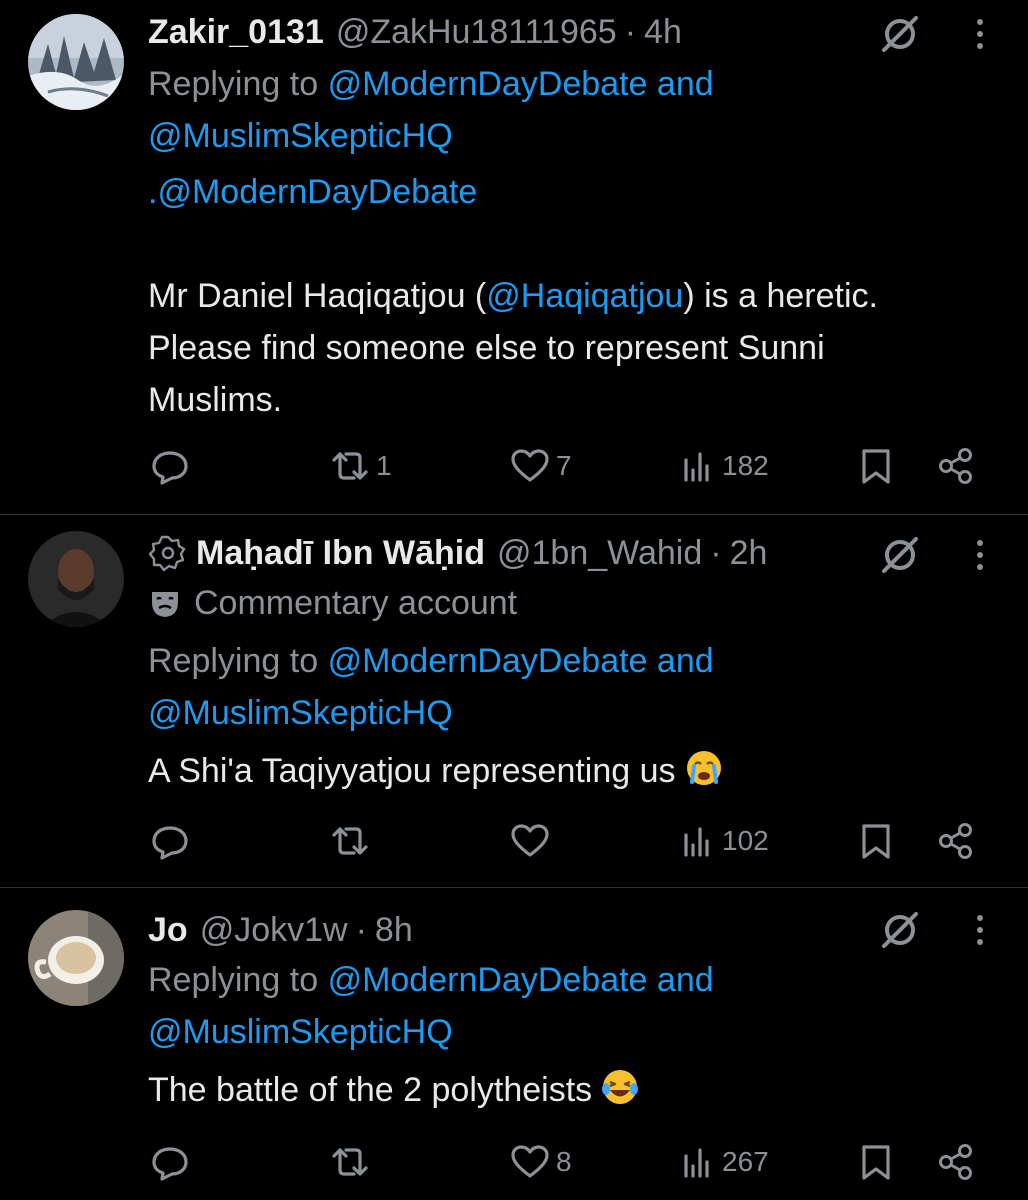 The width and height of the screenshot is (1028, 1200). I want to click on like-button: 7, so click(540, 466).